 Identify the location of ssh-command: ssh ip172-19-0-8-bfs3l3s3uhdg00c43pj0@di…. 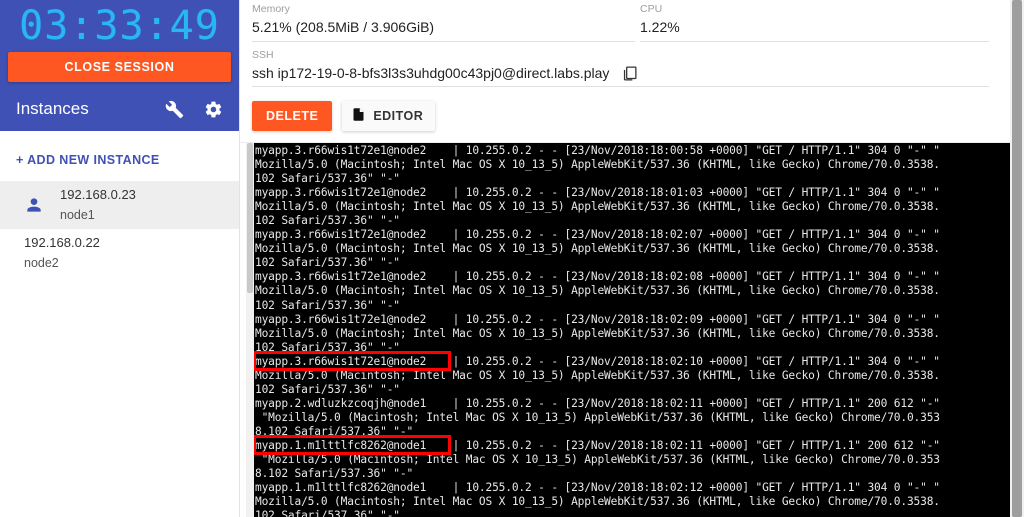
(430, 73).